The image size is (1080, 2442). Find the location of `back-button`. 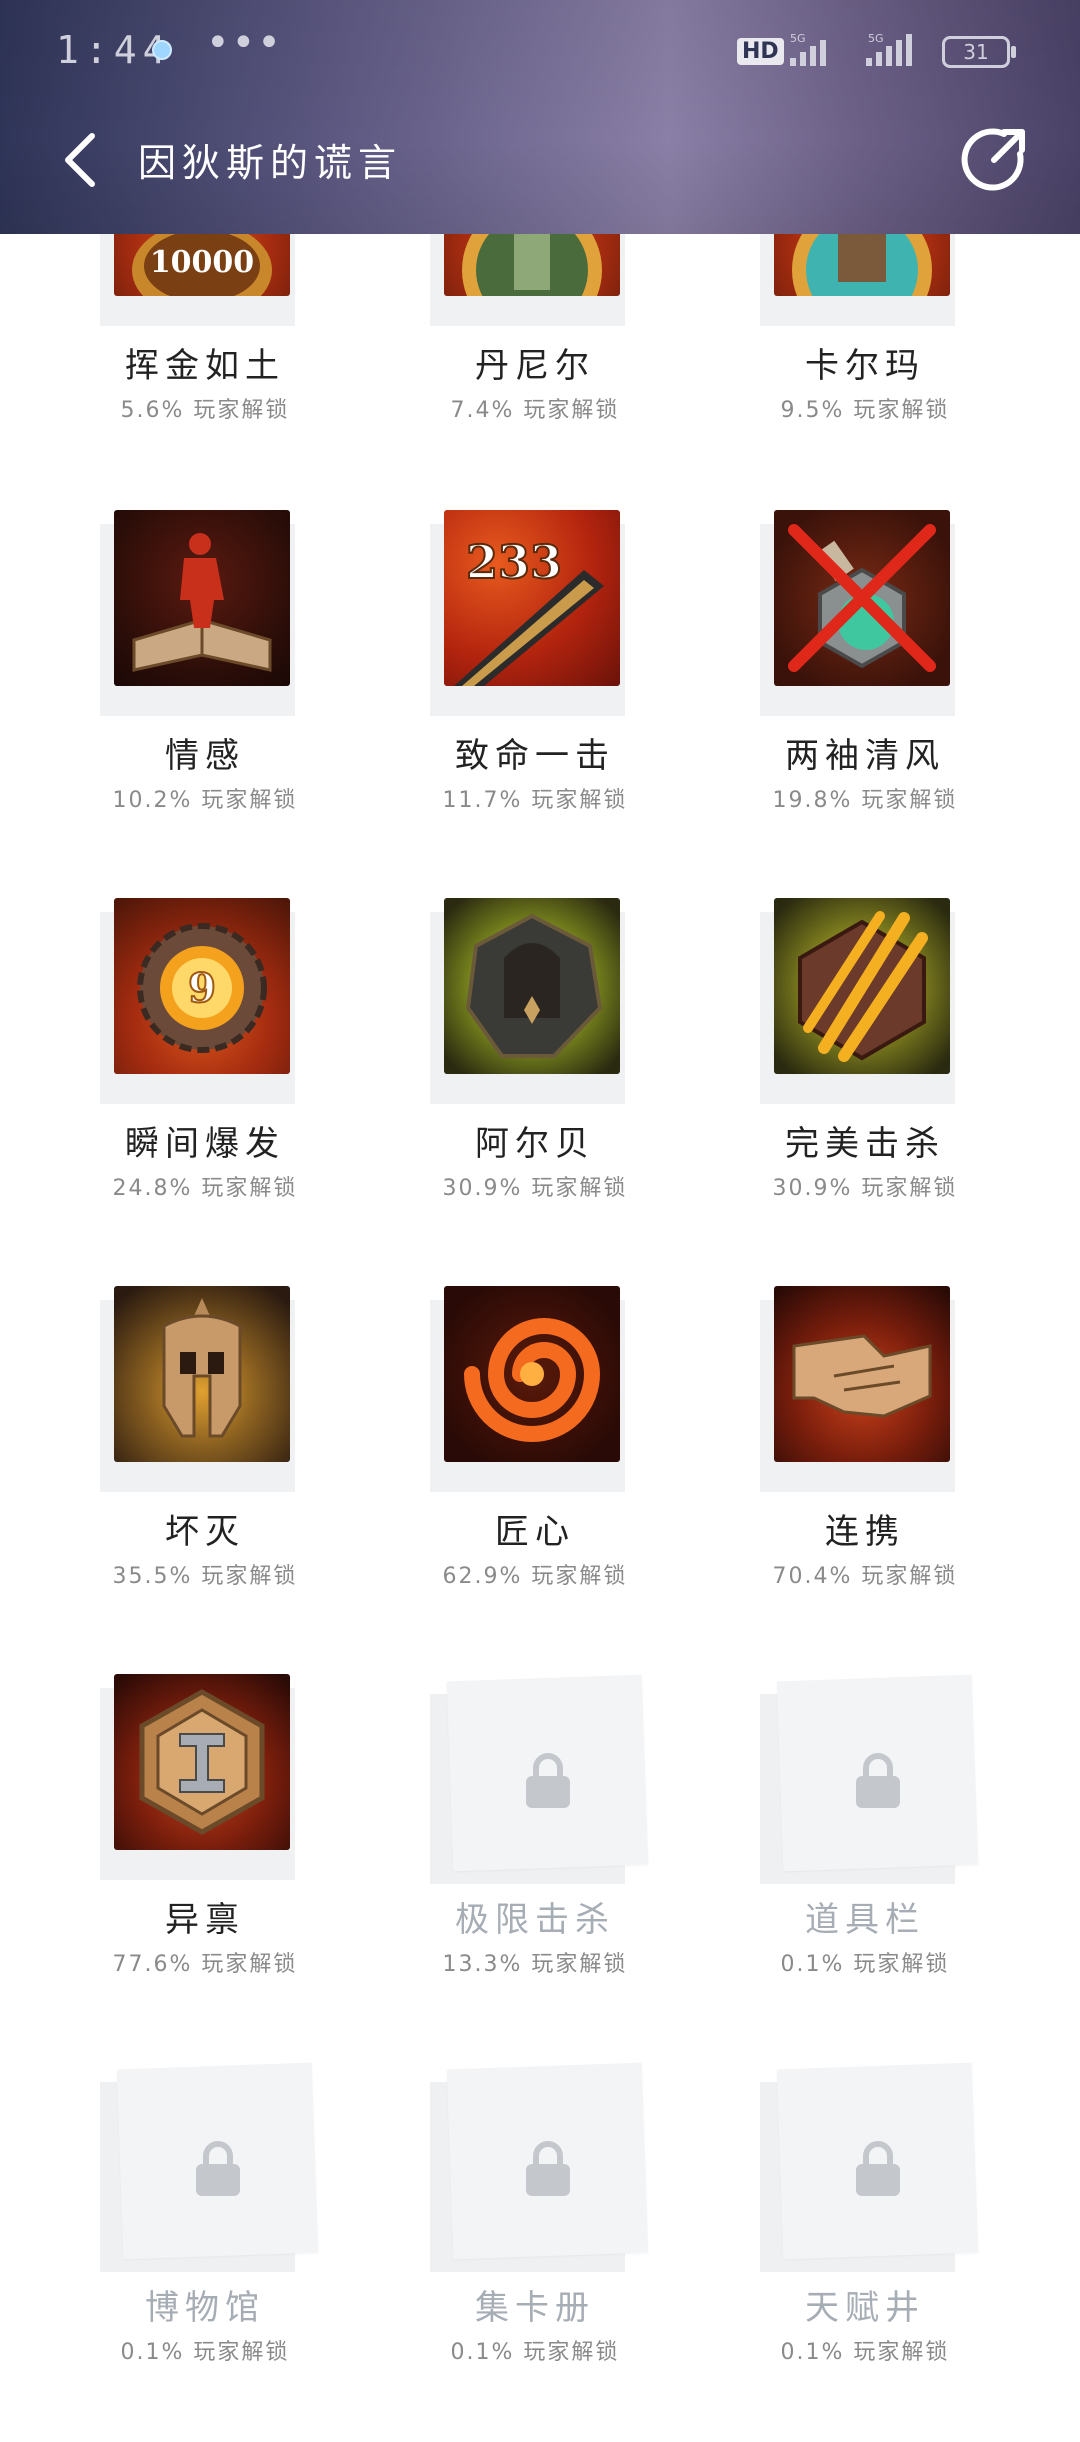

back-button is located at coordinates (82, 160).